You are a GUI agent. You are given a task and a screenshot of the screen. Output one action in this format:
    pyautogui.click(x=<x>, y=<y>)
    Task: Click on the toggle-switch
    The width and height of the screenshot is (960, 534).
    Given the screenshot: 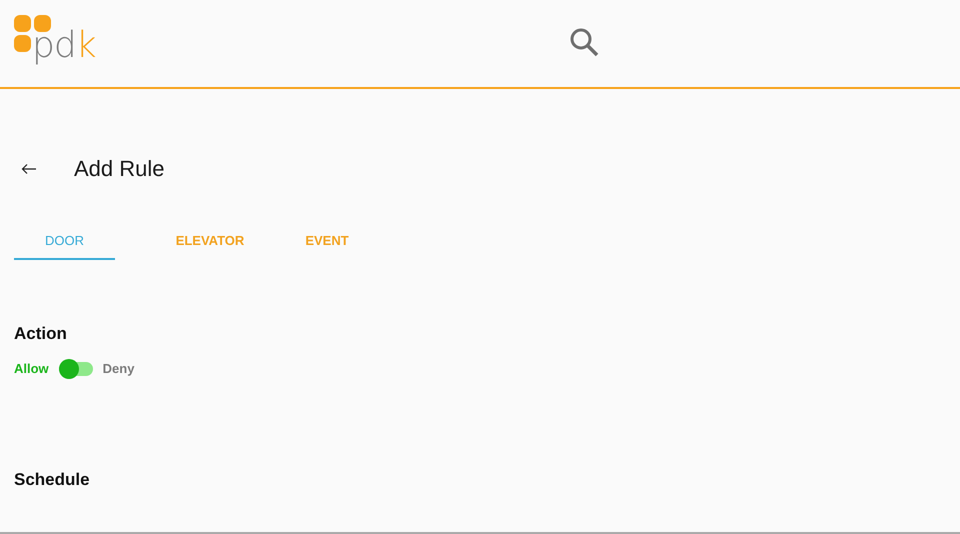 What is the action you would take?
    pyautogui.click(x=75, y=369)
    